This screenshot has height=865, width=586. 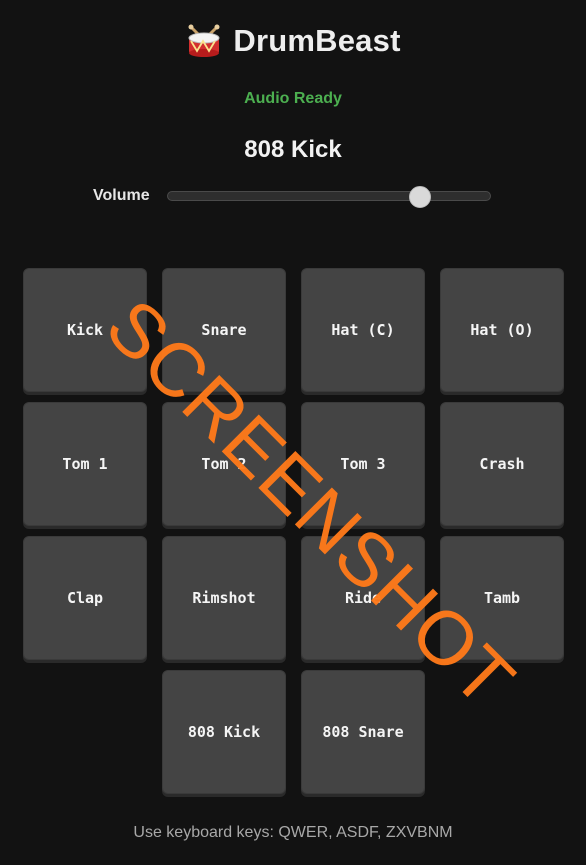 What do you see at coordinates (317, 40) in the screenshot?
I see `app-title: DrumBeast` at bounding box center [317, 40].